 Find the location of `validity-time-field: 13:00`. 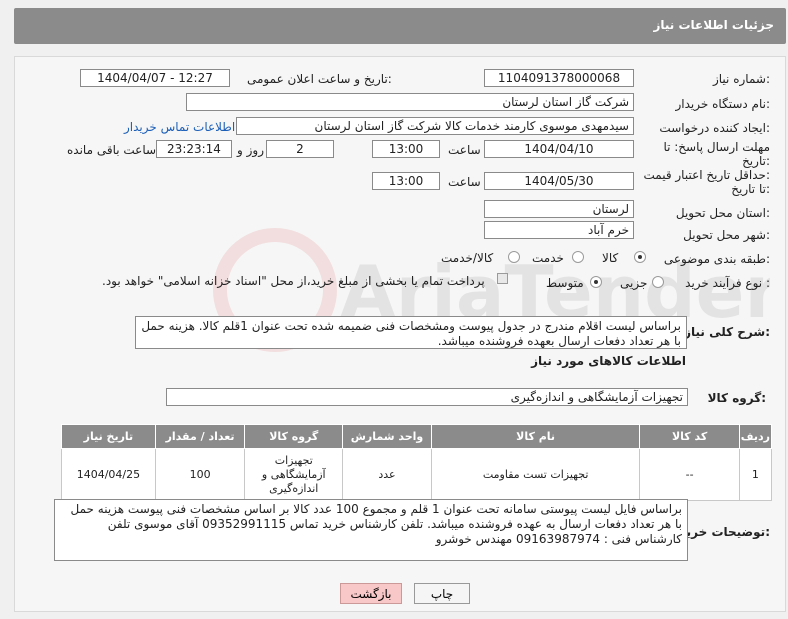

validity-time-field: 13:00 is located at coordinates (406, 181).